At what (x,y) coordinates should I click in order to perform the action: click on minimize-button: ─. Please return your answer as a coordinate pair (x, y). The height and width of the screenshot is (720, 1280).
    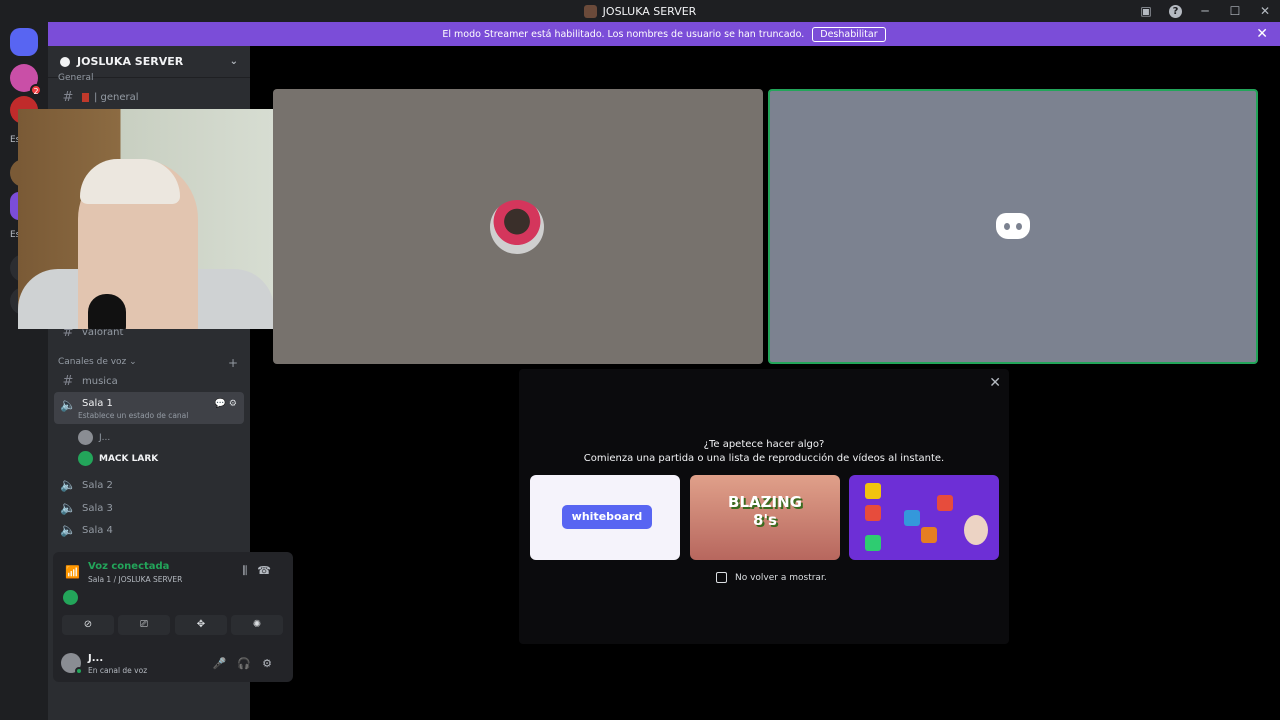
    Looking at the image, I should click on (1205, 11).